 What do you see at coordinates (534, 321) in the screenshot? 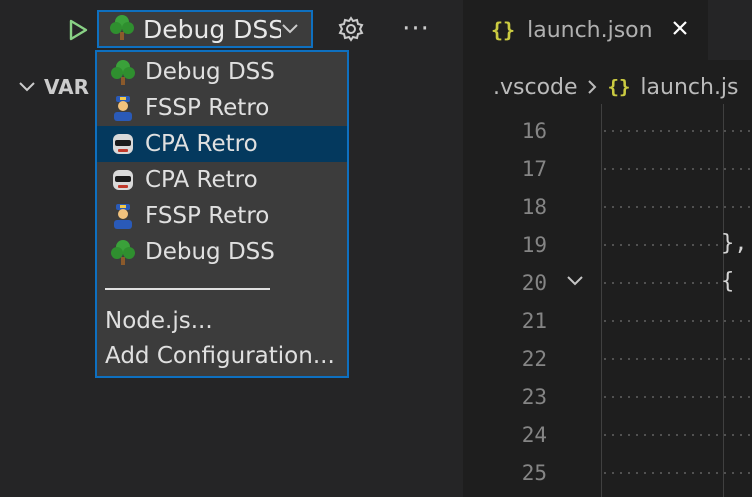
I see `line-number: 21` at bounding box center [534, 321].